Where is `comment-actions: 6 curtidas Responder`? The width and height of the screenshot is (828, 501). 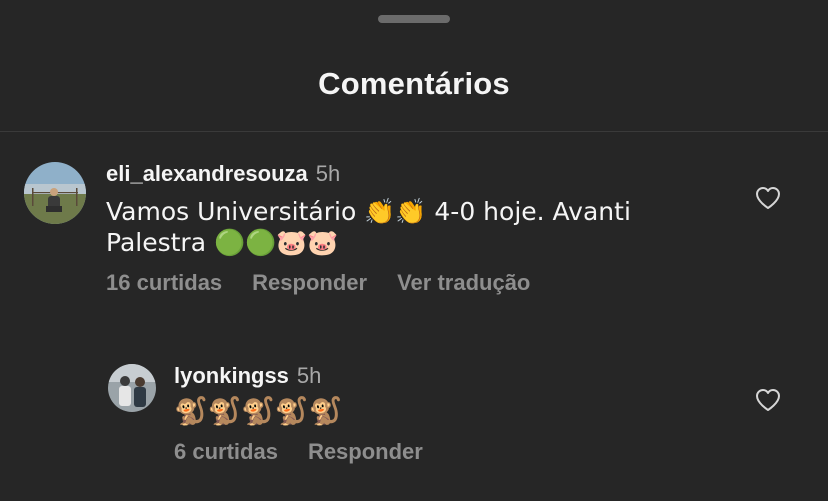 comment-actions: 6 curtidas Responder is located at coordinates (464, 452).